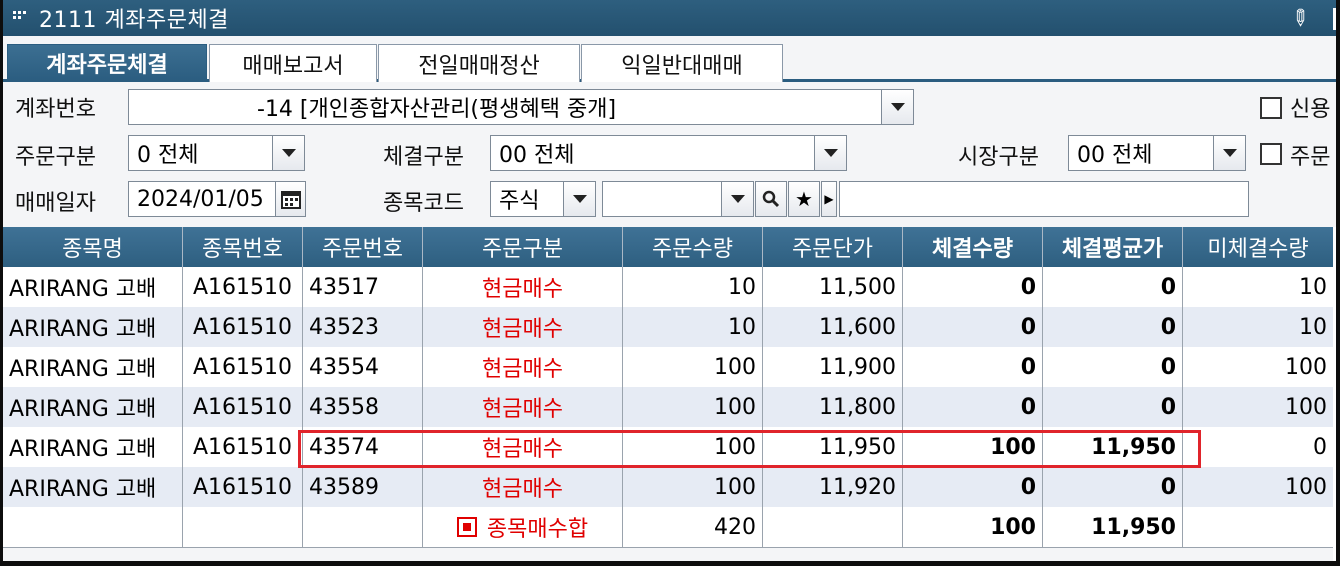 This screenshot has height=566, width=1340. I want to click on col-order-type: 주문구분, so click(523, 247).